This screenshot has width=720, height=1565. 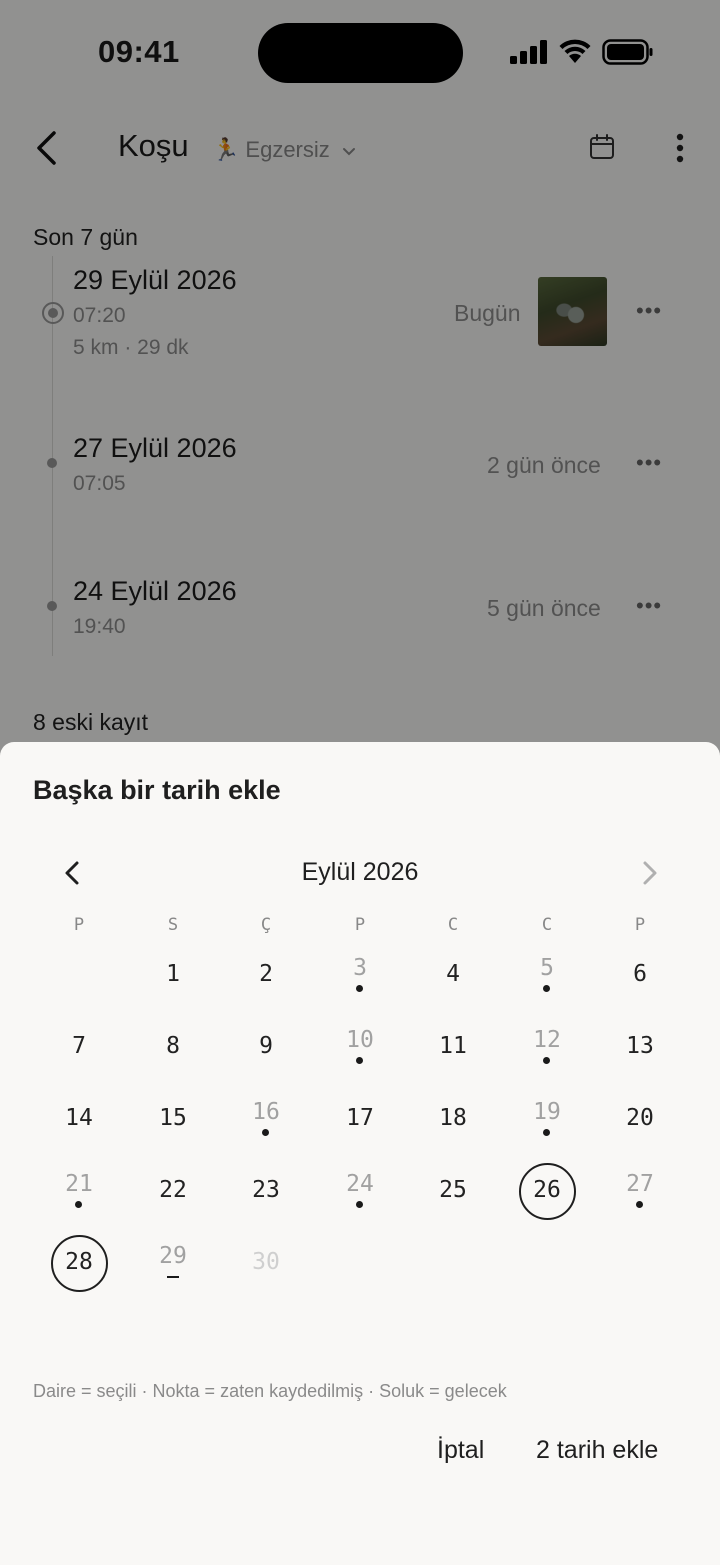 I want to click on calendar-day: 14, so click(x=79, y=1119).